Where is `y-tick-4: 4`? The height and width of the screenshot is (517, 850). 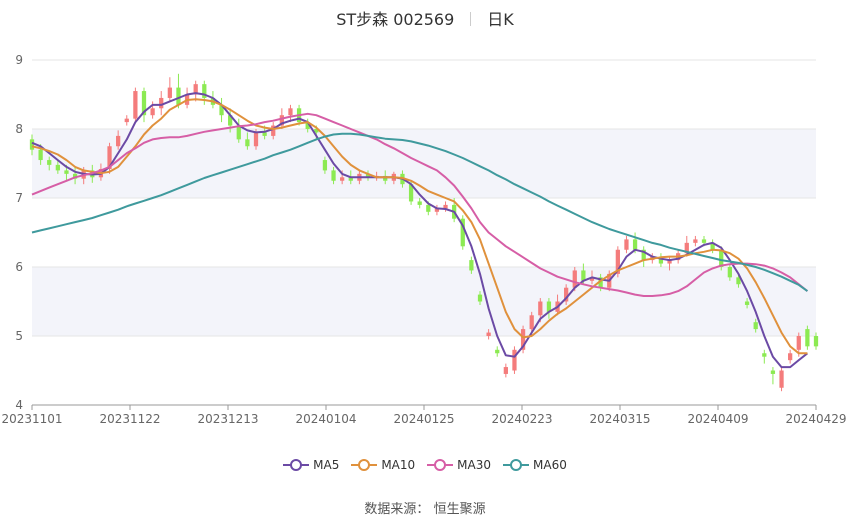 y-tick-4: 4 is located at coordinates (19, 405).